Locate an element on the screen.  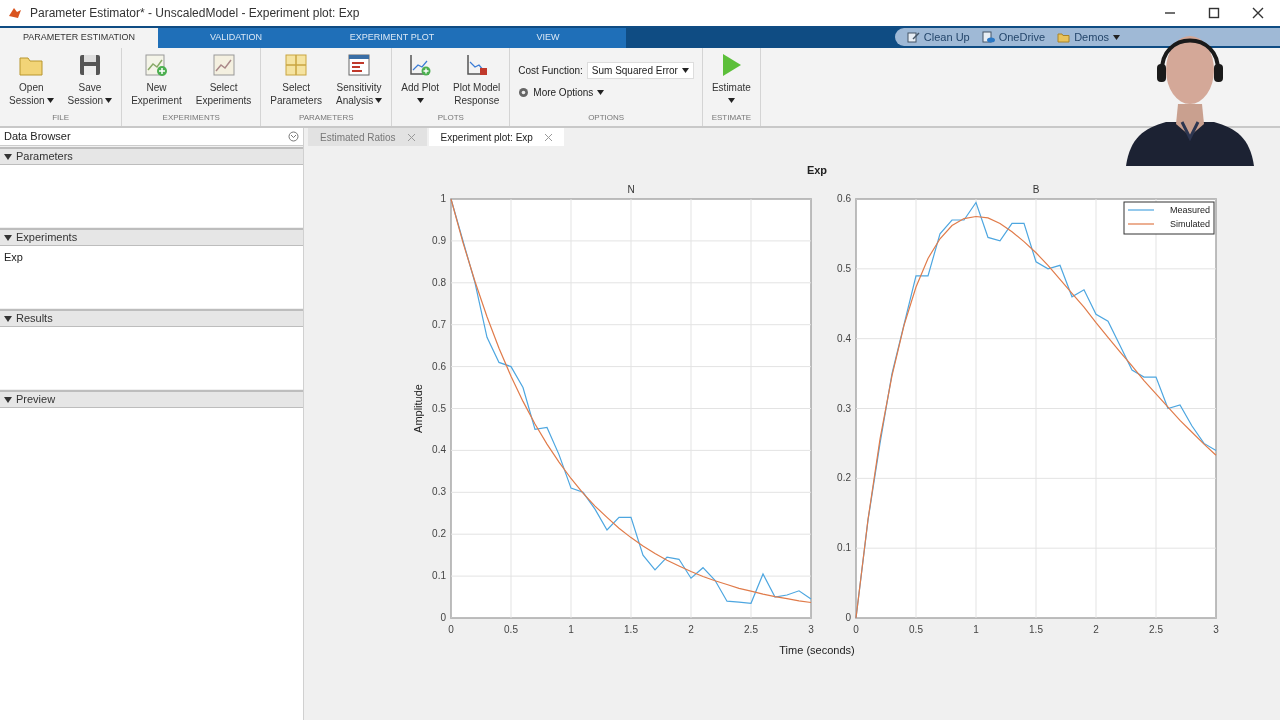
ribbon-tab: EXPERIMENT PLOT is located at coordinates (392, 38).